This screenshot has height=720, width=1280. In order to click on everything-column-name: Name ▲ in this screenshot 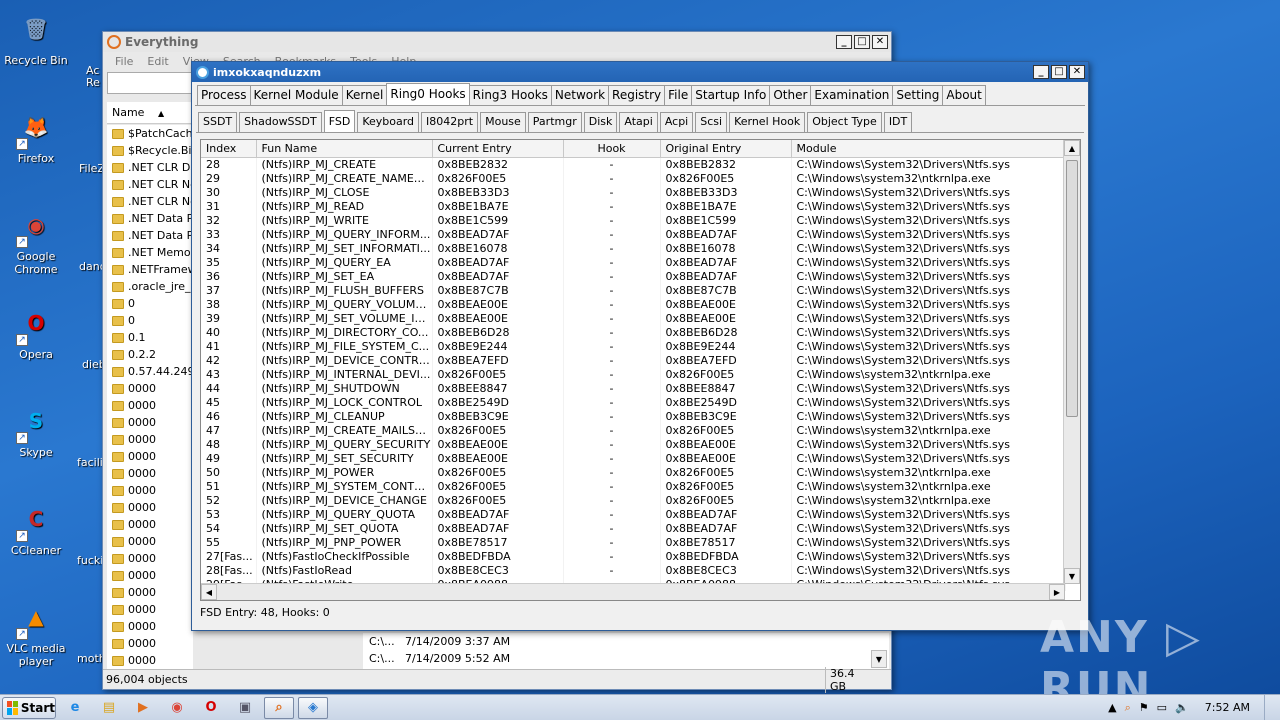, I will do `click(150, 113)`.